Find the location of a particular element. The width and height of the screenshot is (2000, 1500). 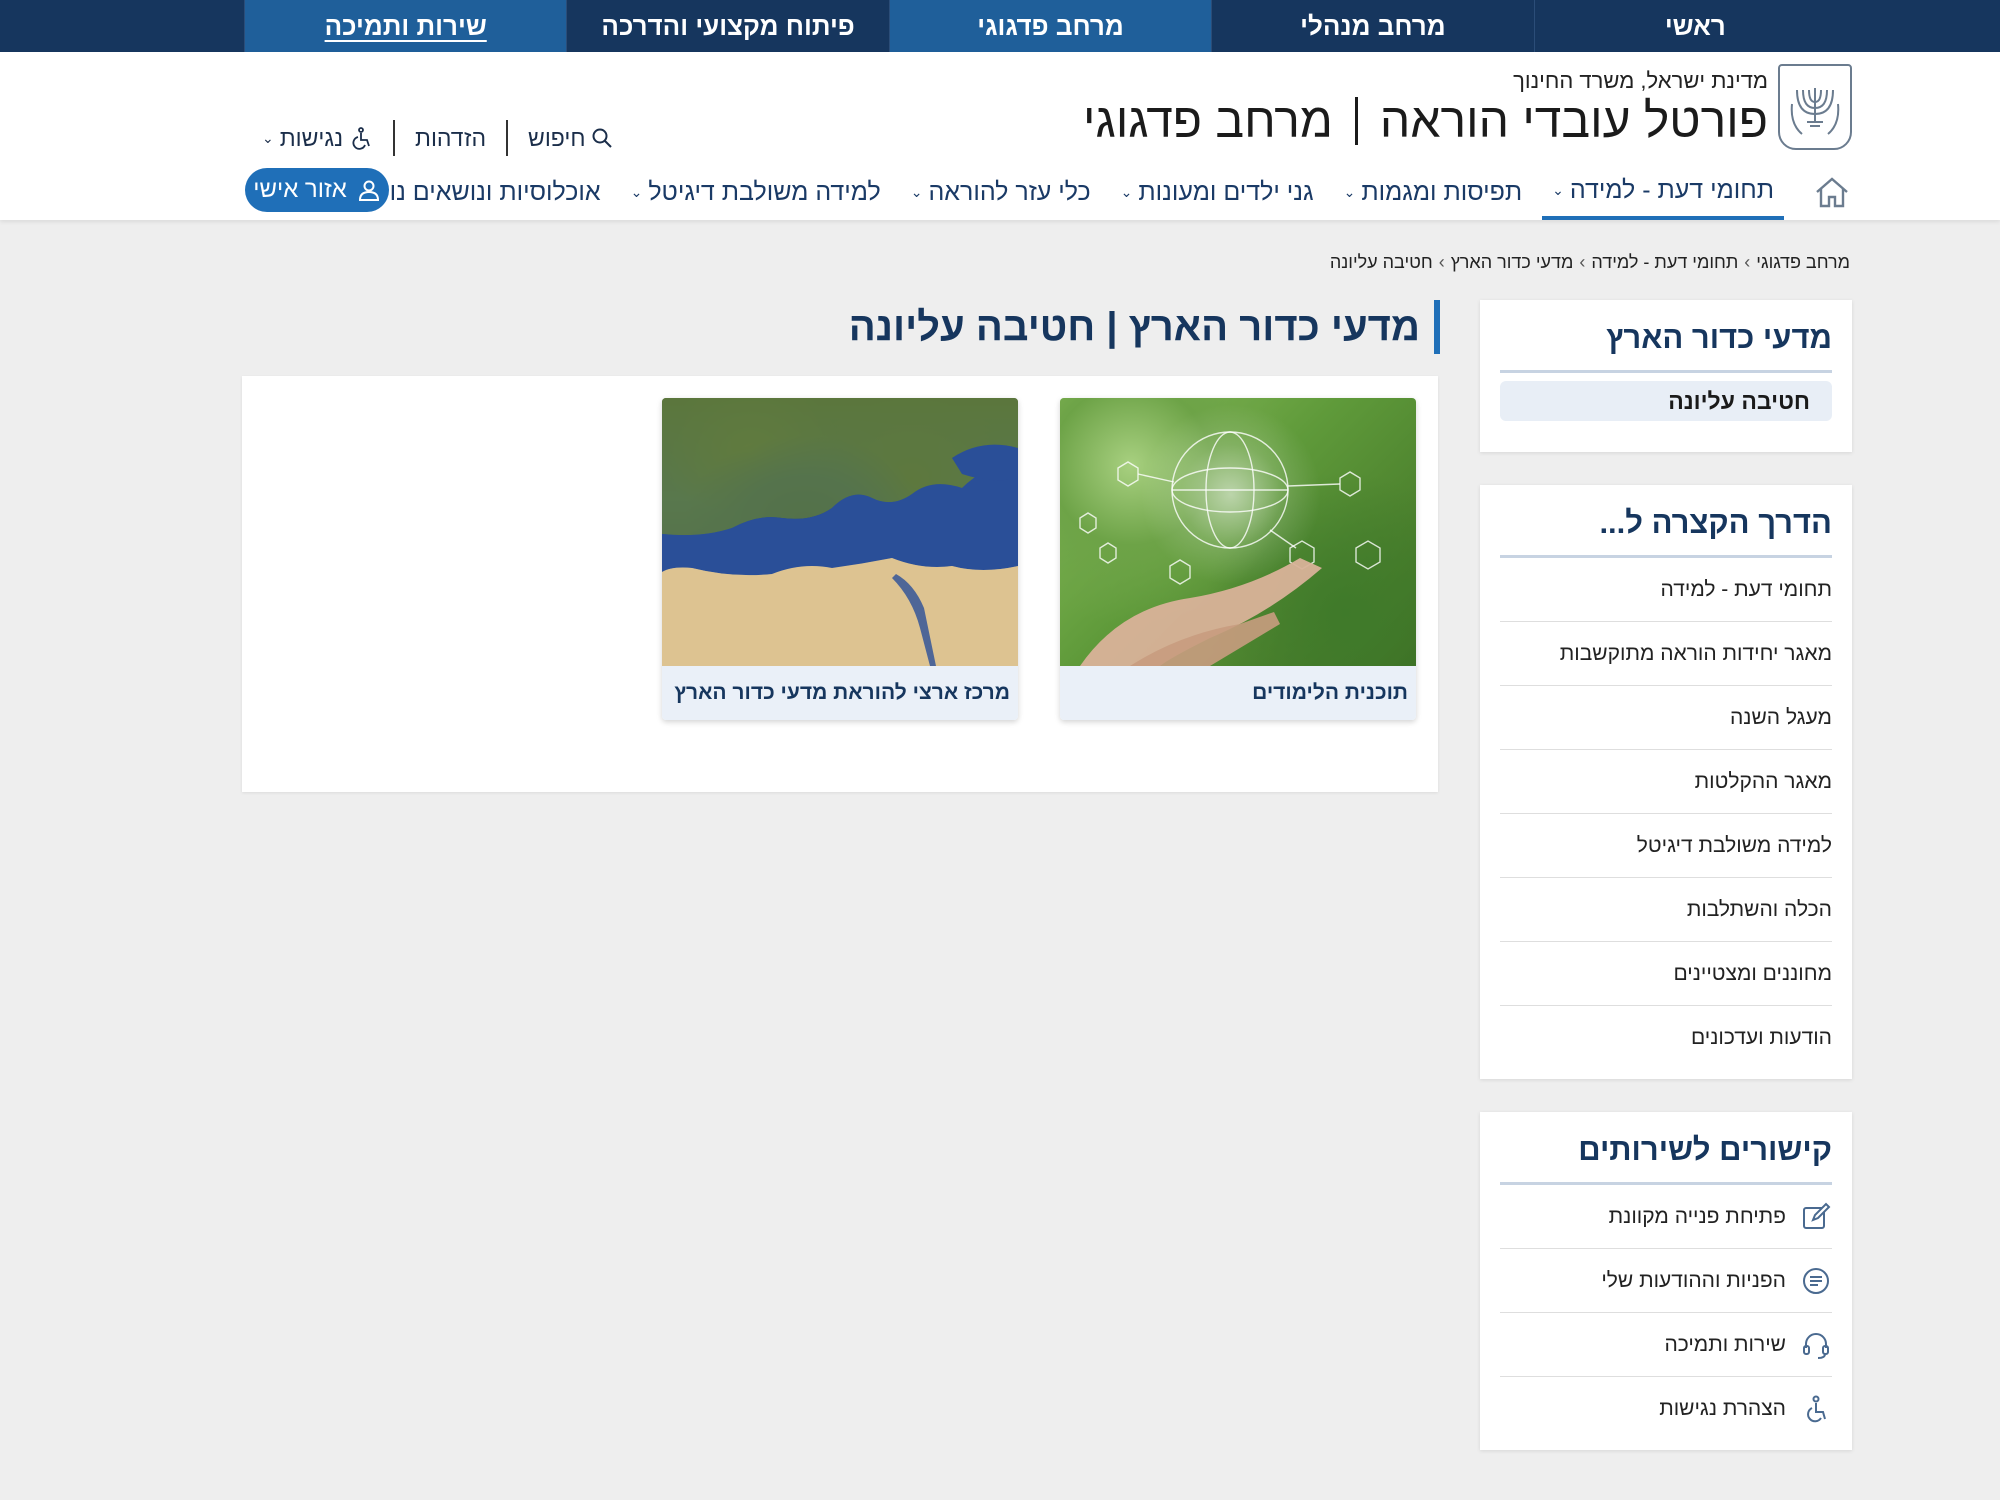

nav-kindergartens: גני ילדים ומעונות ⌄ is located at coordinates (1217, 192).